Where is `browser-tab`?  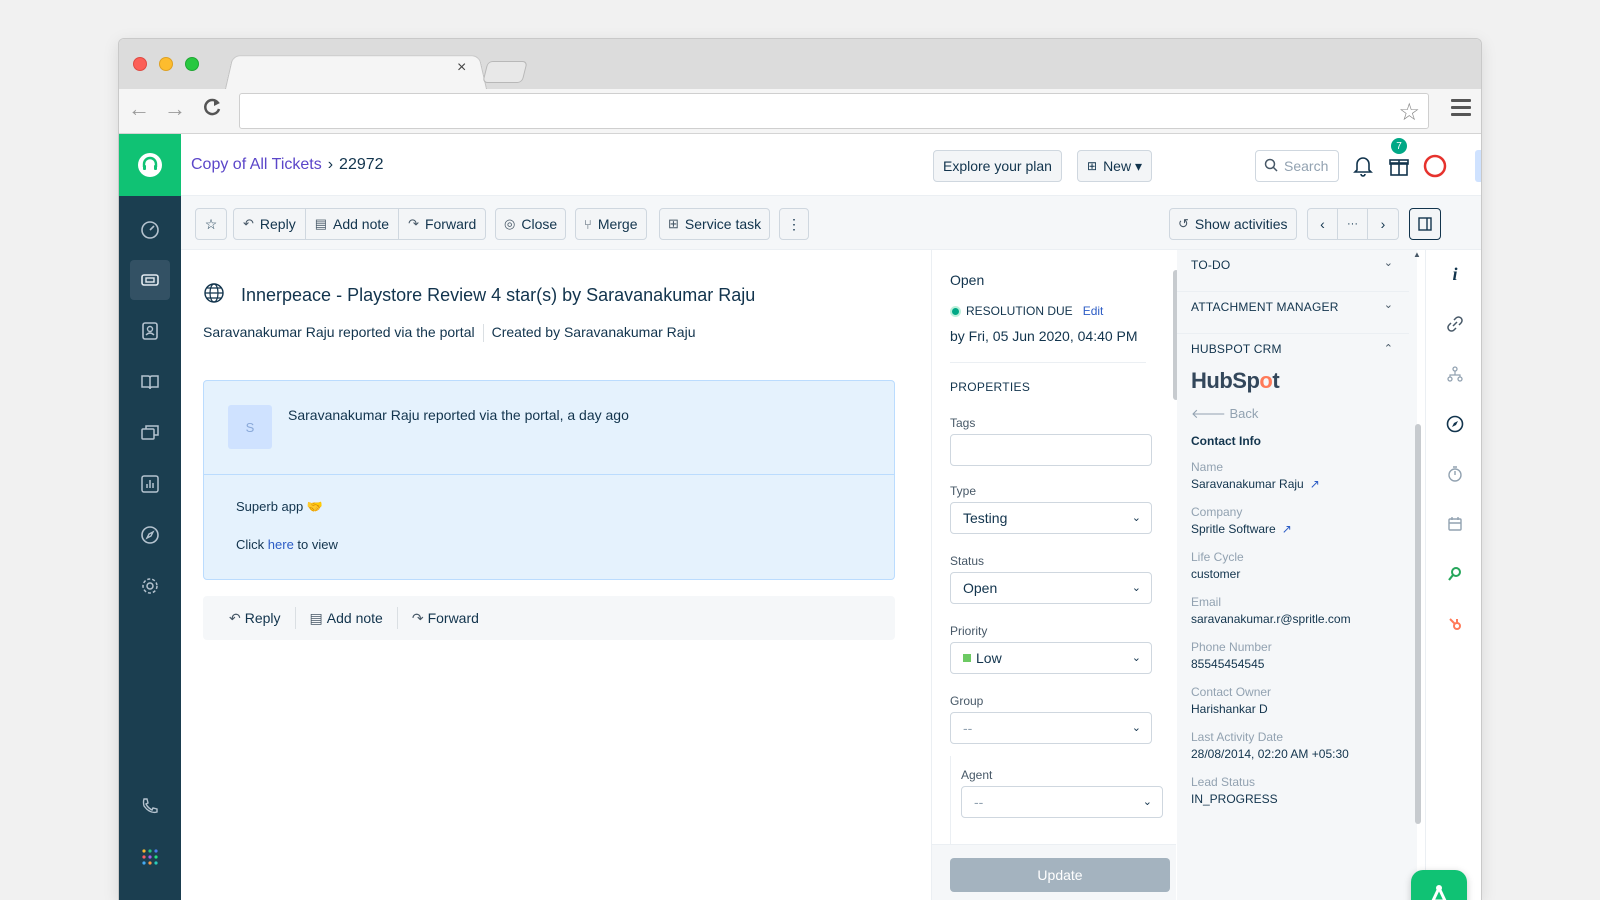 browser-tab is located at coordinates (356, 72).